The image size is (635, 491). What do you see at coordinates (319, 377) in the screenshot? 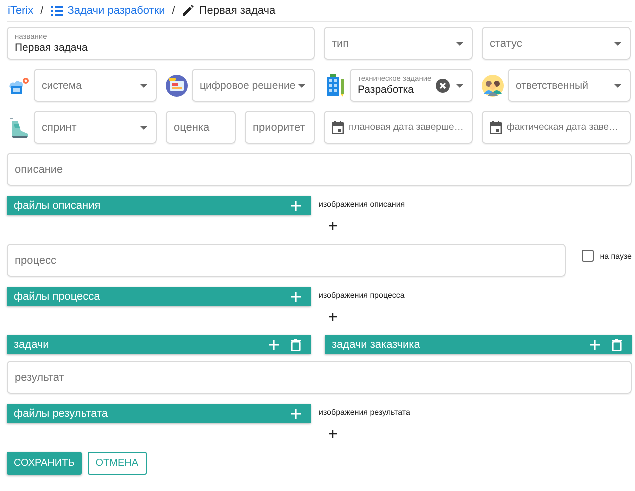
I see `input-field: результат` at bounding box center [319, 377].